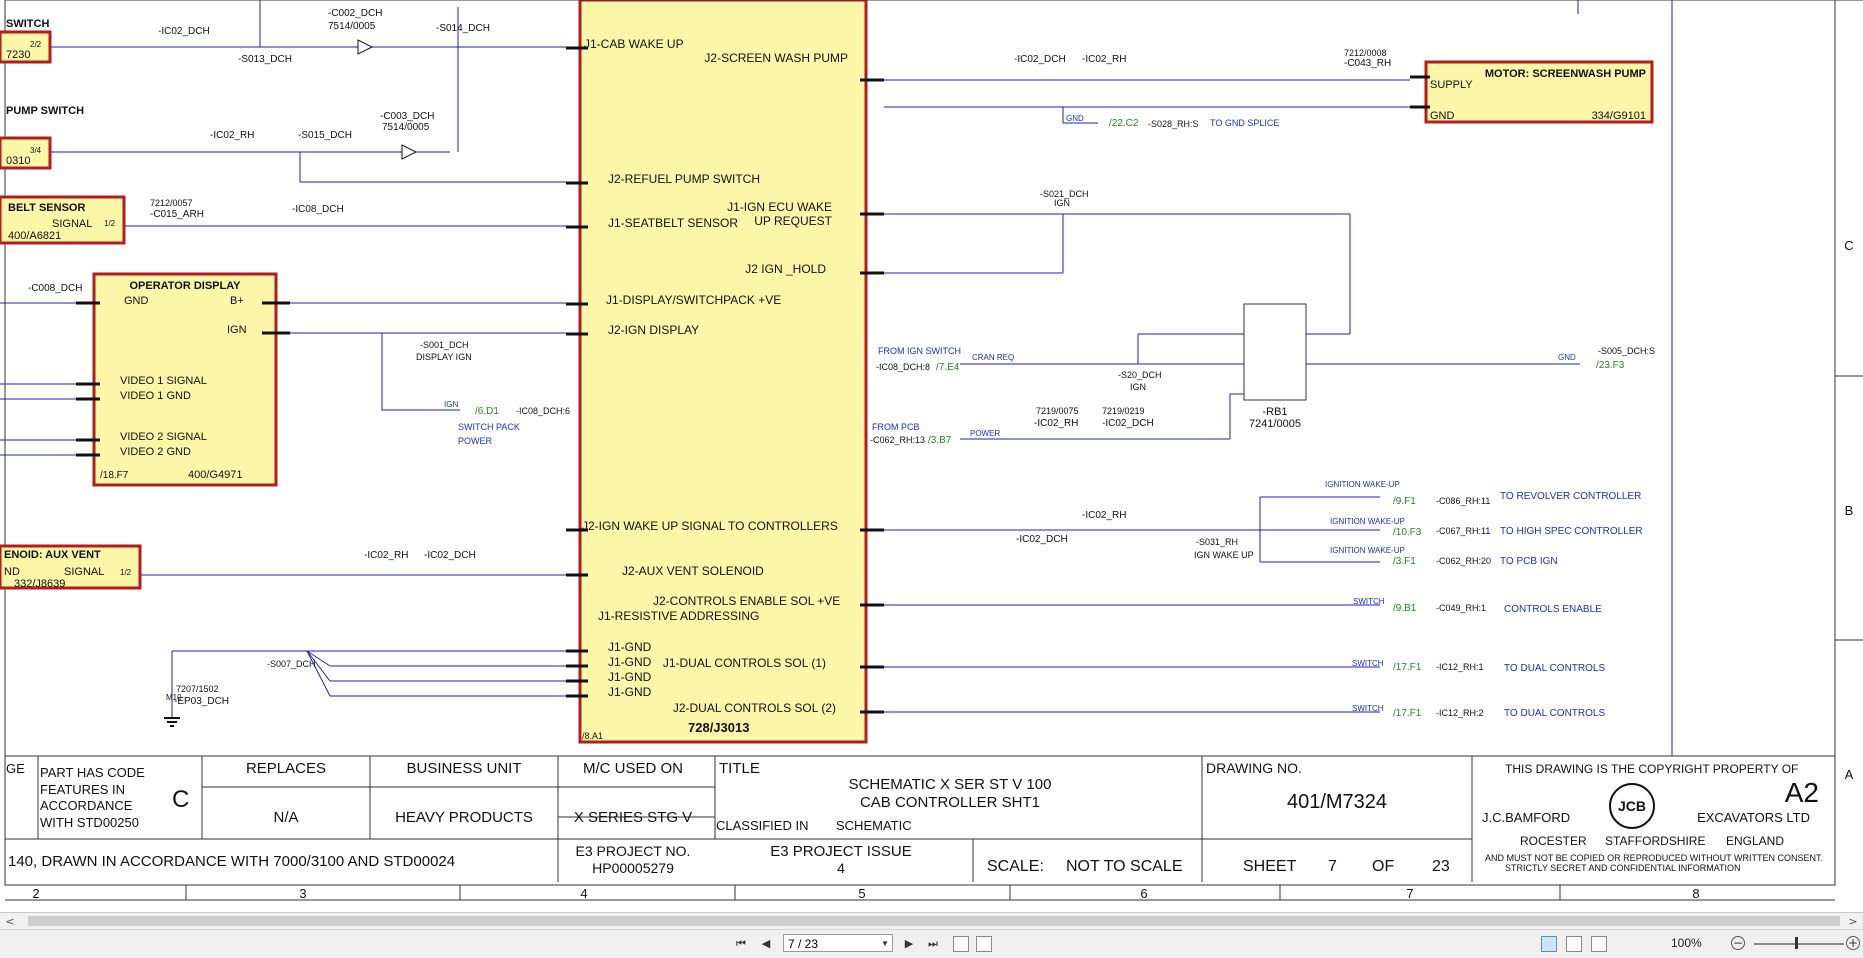  What do you see at coordinates (1332, 866) in the screenshot?
I see `sheet-number: 7` at bounding box center [1332, 866].